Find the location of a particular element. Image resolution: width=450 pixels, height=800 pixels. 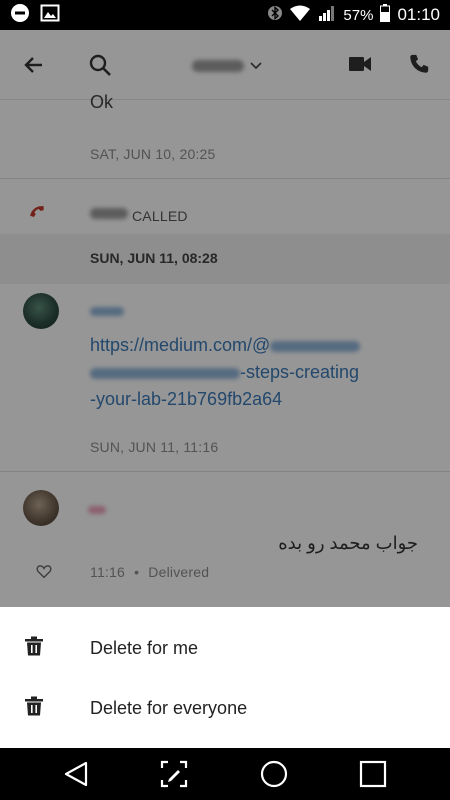

back-triangle-icon is located at coordinates (76, 776).